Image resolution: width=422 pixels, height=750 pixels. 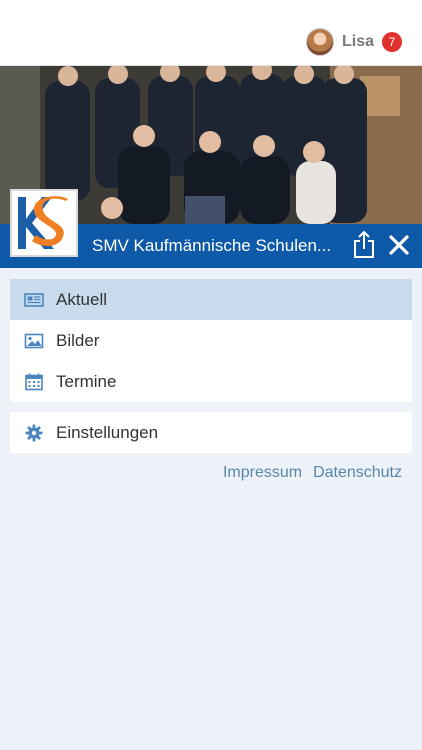 What do you see at coordinates (107, 432) in the screenshot?
I see `menu-item-label: Einstellungen` at bounding box center [107, 432].